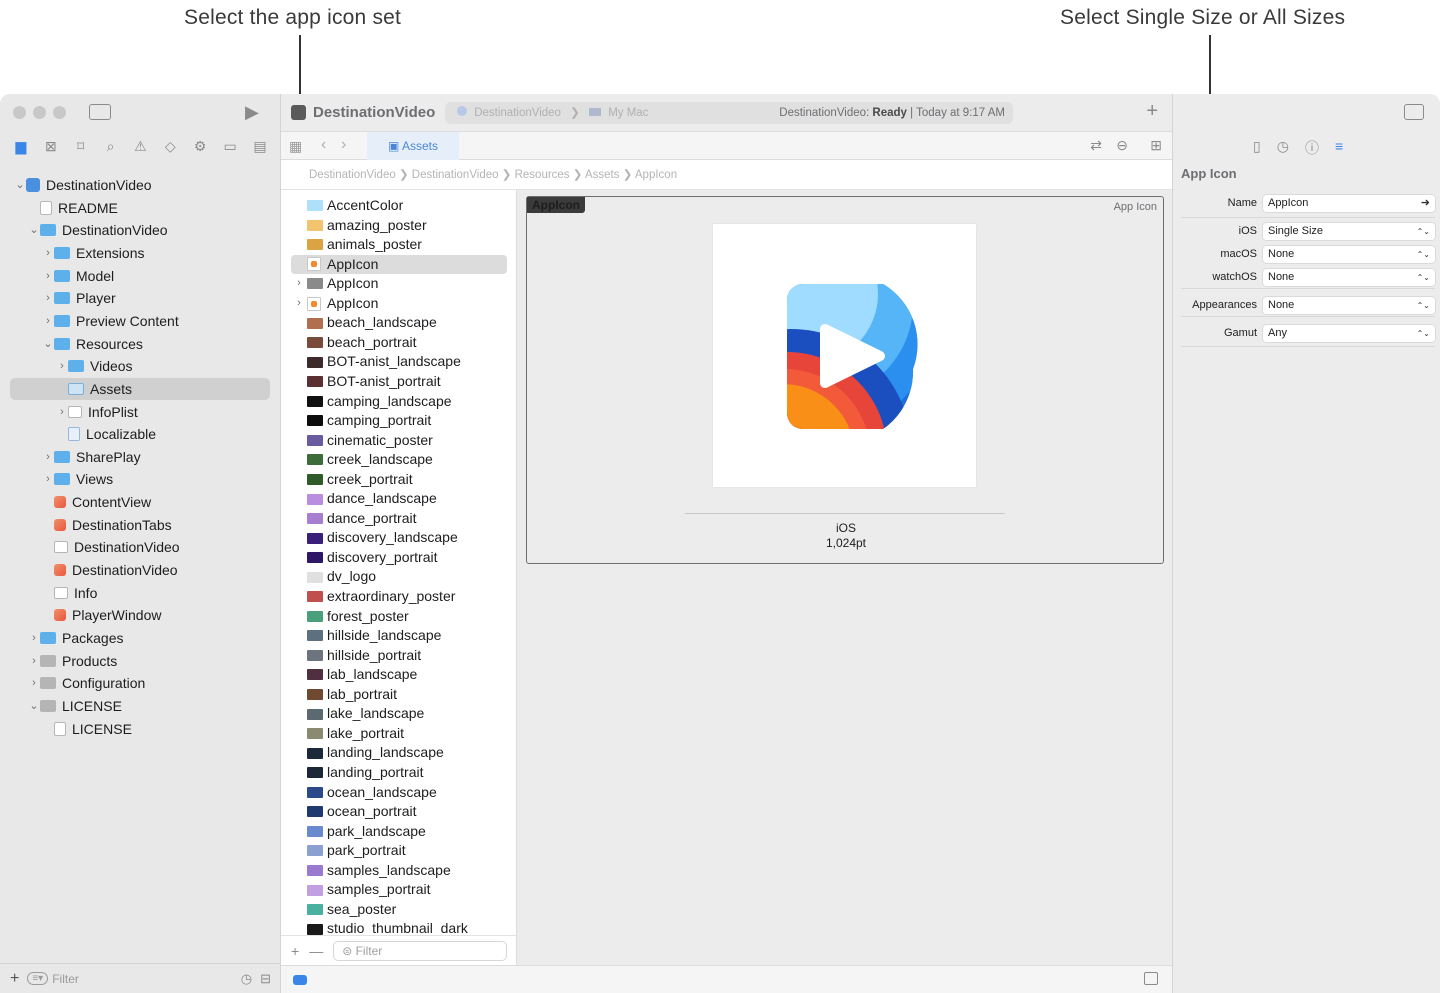 Image resolution: width=1440 pixels, height=993 pixels. What do you see at coordinates (265, 979) in the screenshot?
I see `filter-options-icon: ⊟` at bounding box center [265, 979].